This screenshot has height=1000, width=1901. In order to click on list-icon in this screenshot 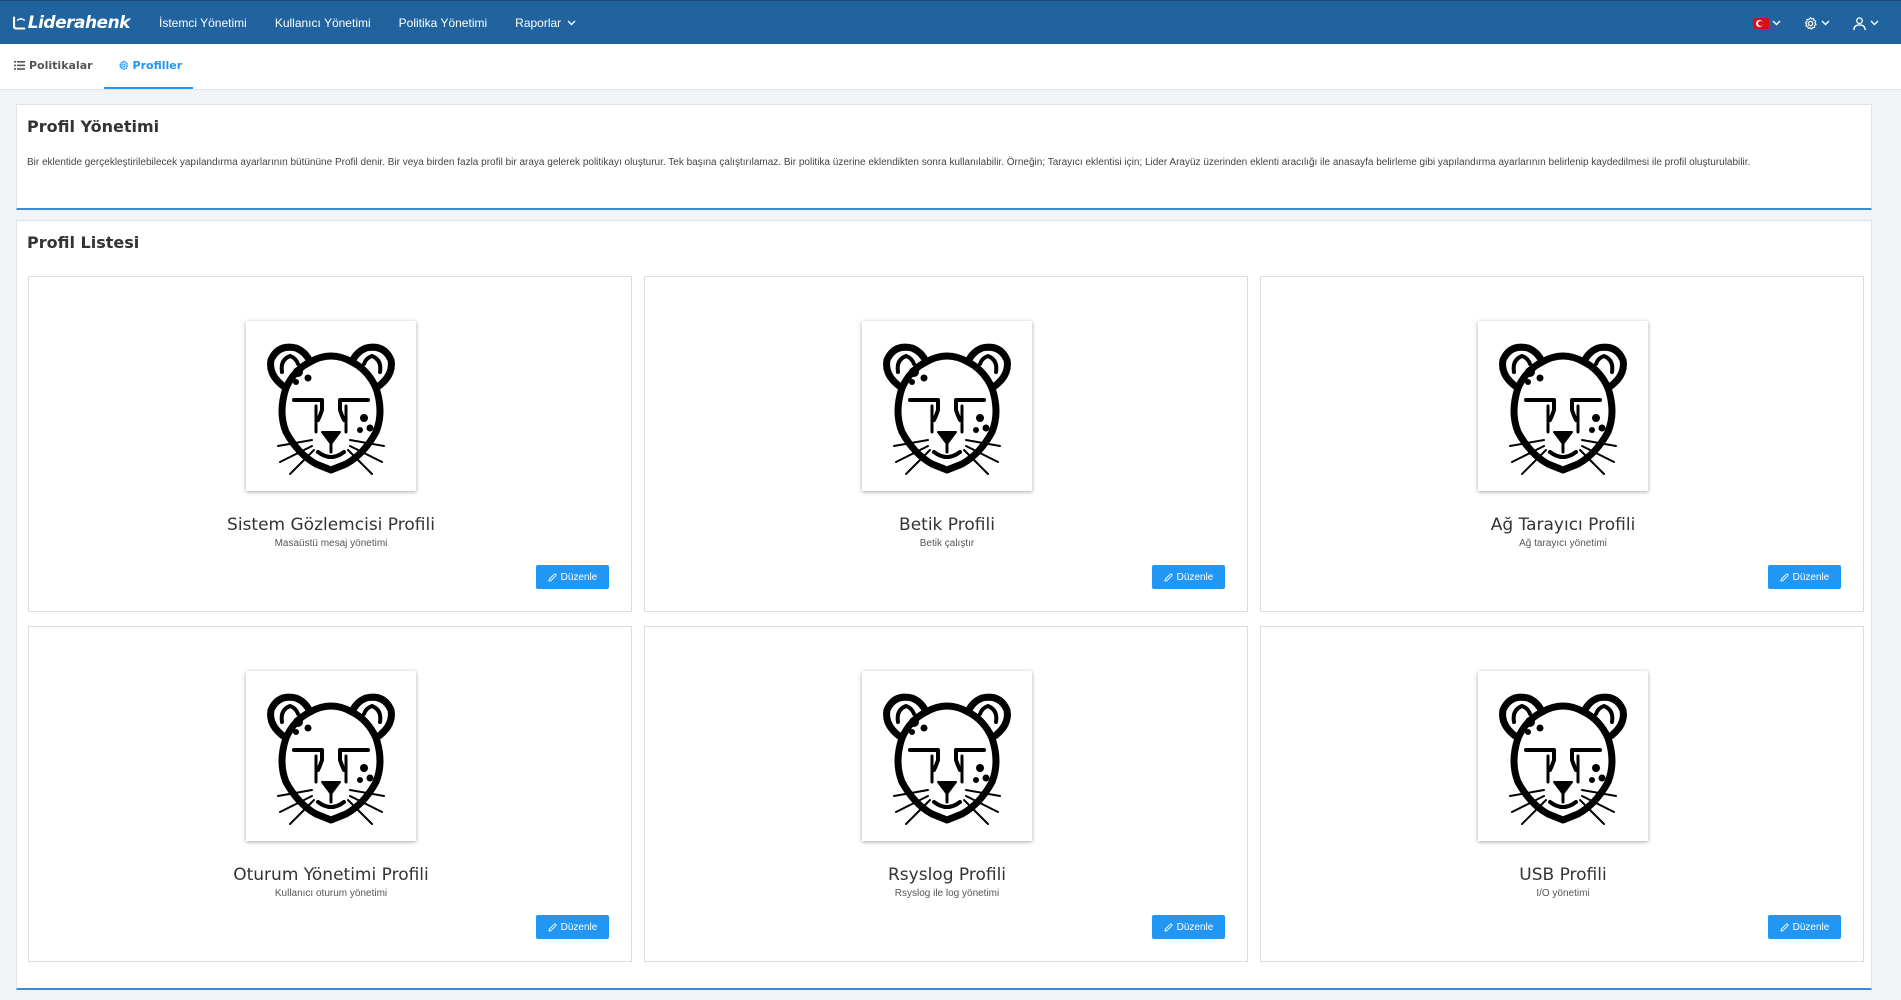, I will do `click(19, 65)`.